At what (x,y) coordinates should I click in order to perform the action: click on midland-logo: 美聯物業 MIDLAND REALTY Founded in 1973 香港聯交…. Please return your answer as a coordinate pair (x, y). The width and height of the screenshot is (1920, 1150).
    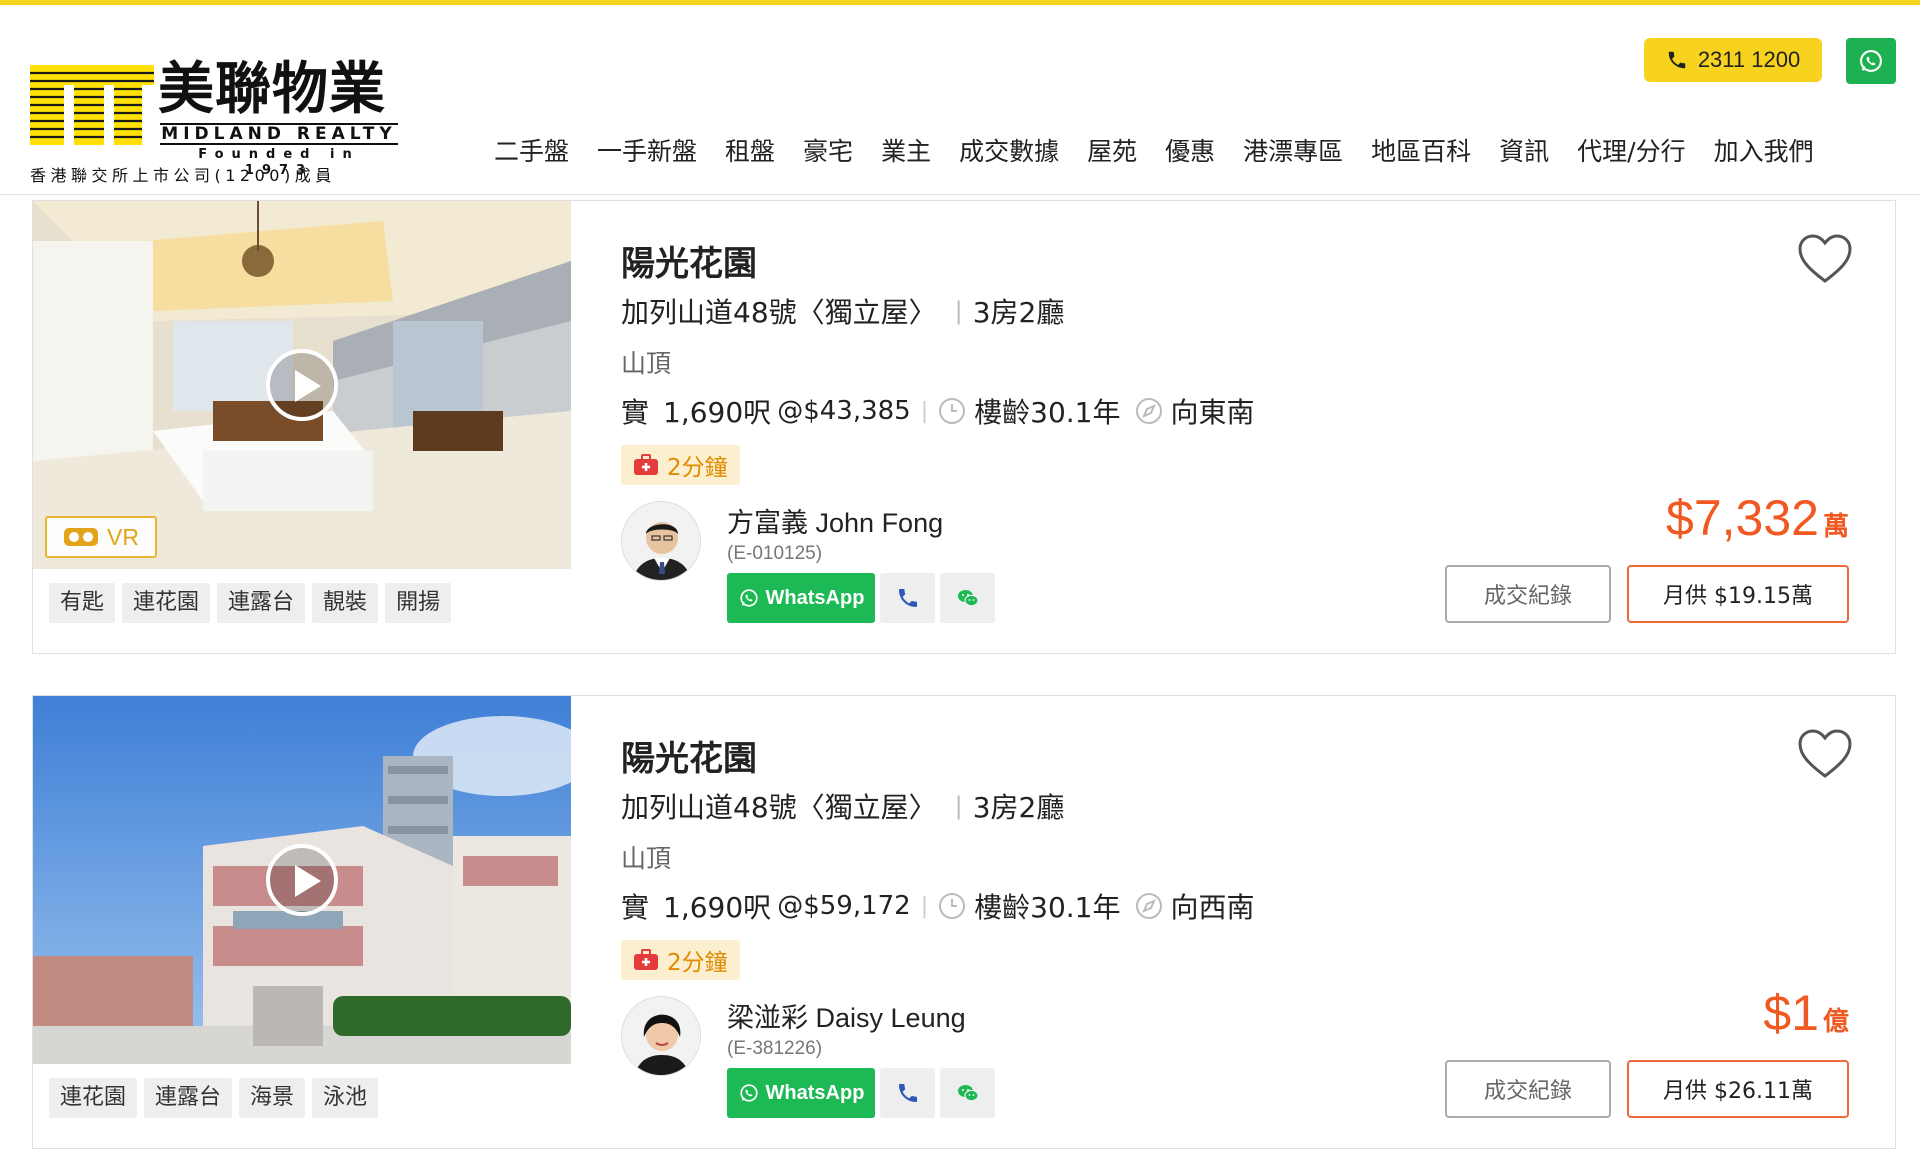
    Looking at the image, I should click on (215, 123).